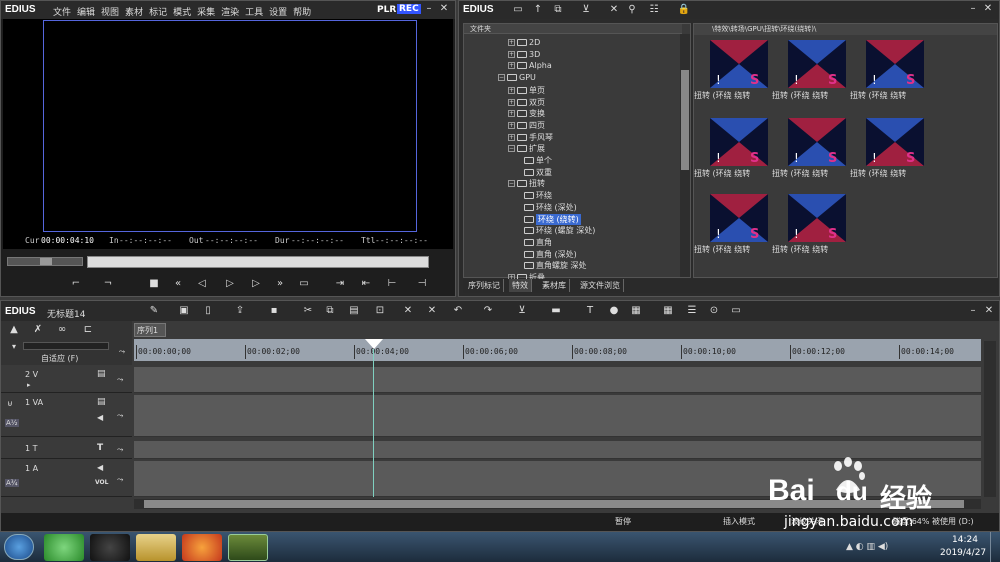  Describe the element at coordinates (867, 547) in the screenshot. I see `tray-icons: ▲ ◐ ▥ ◀)` at that location.